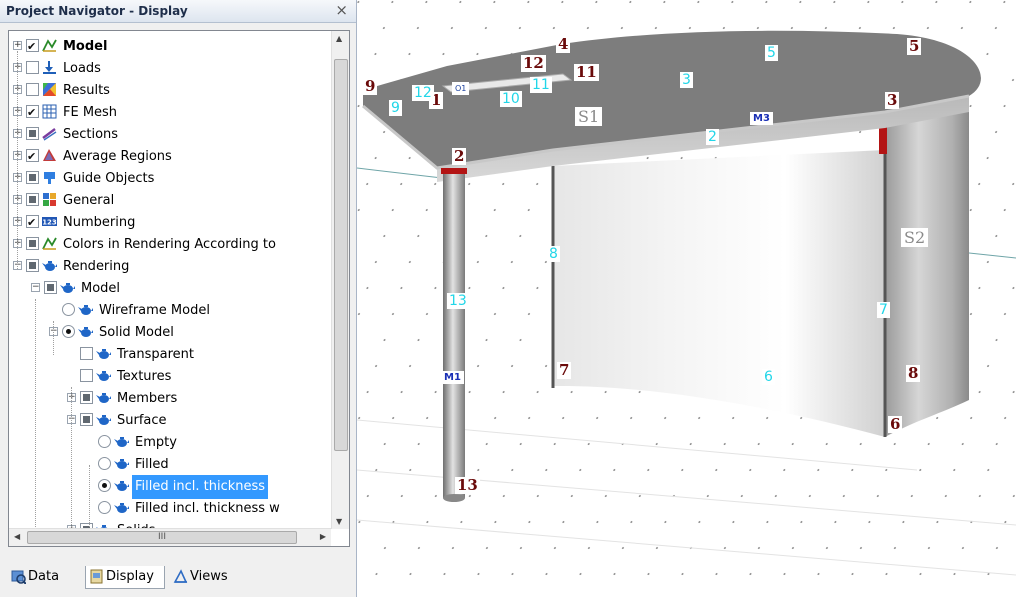 The width and height of the screenshot is (1016, 601). Describe the element at coordinates (461, 88) in the screenshot. I see `opening-label-o1: O1` at that location.